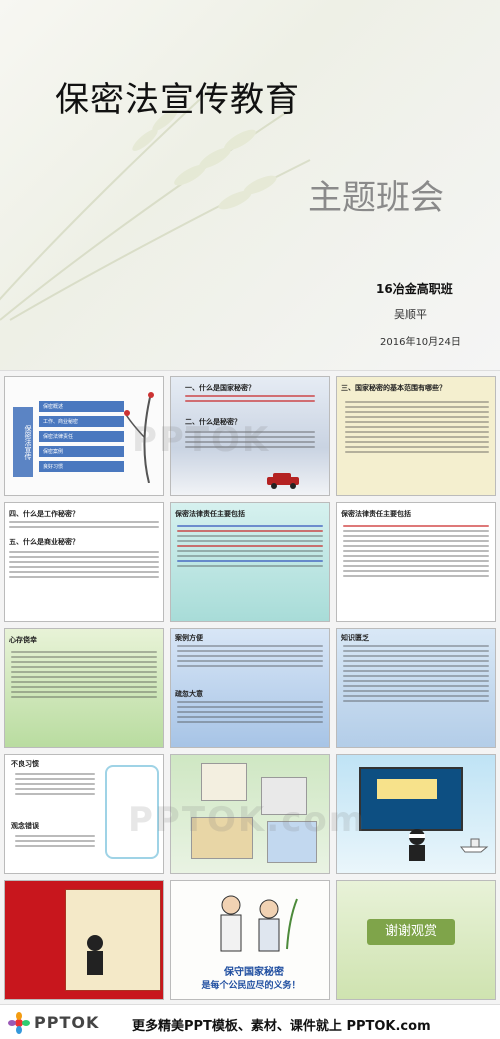 Image resolution: width=500 pixels, height=1039 pixels. Describe the element at coordinates (416, 688) in the screenshot. I see `slide-thumbnail-lack-of-knowledge: 知识匮乏` at that location.